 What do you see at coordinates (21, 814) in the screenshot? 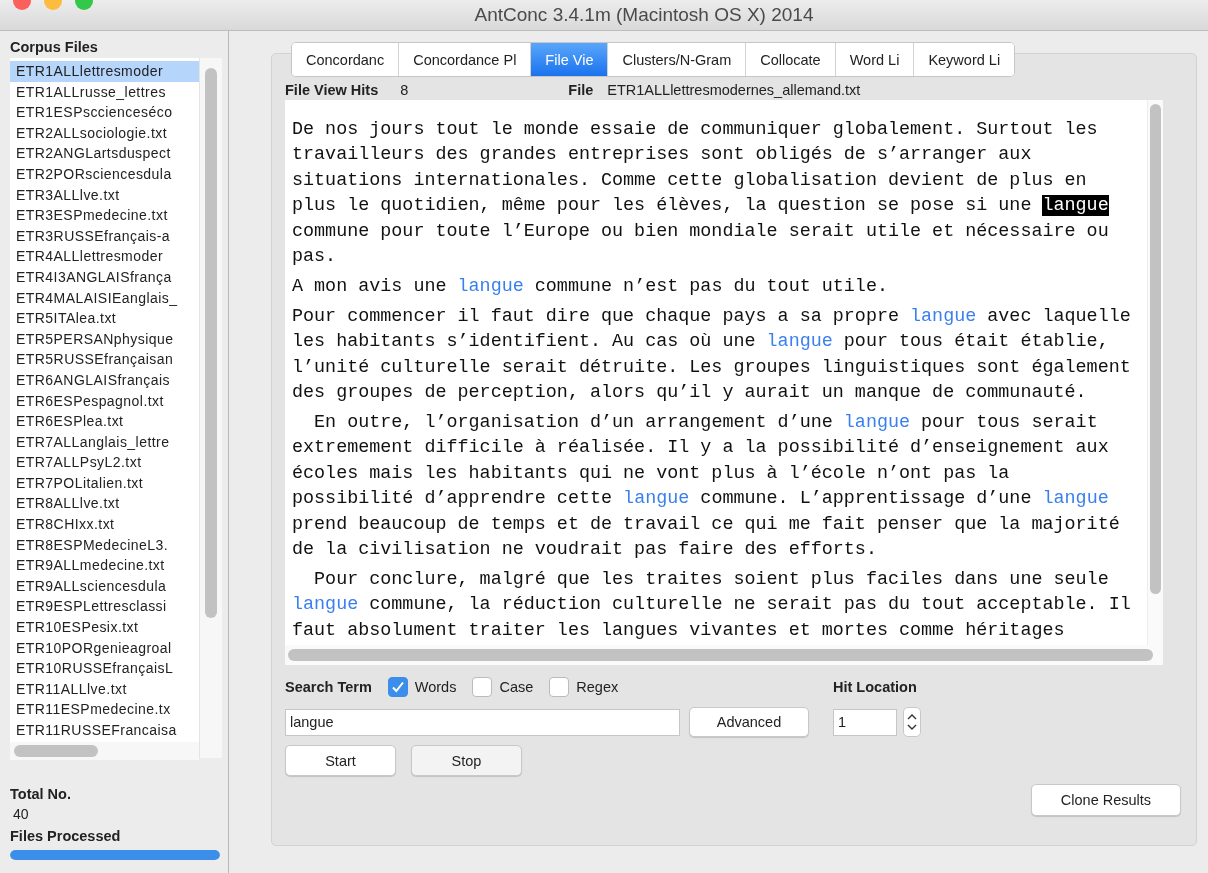
I see `total-value: 40` at bounding box center [21, 814].